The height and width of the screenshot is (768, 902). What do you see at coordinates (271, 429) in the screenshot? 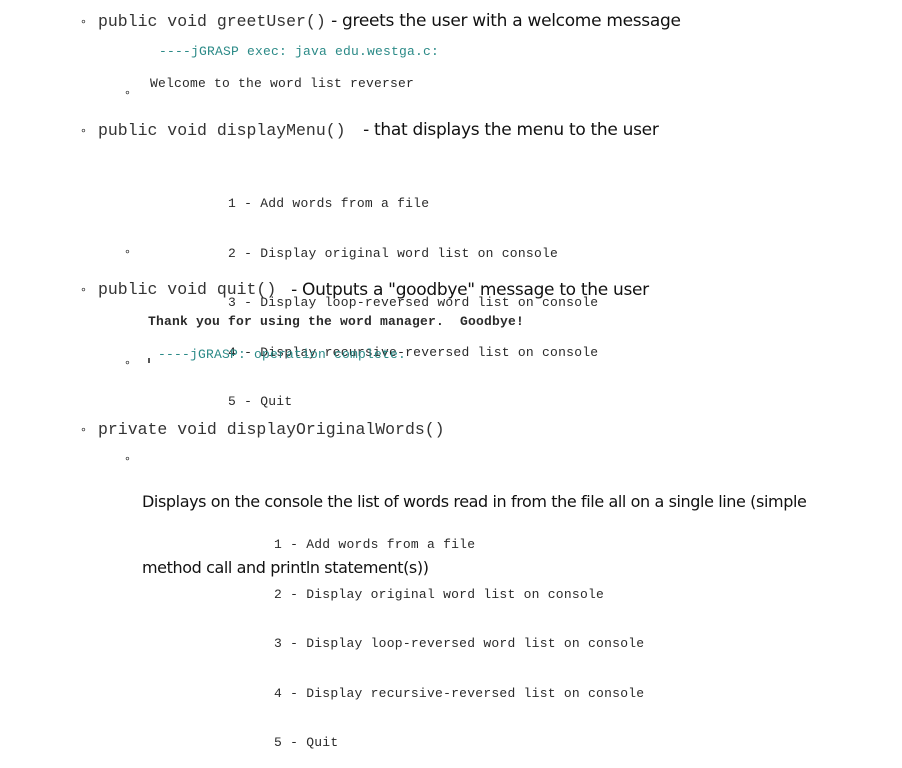
I see `method-signature-displayoriginalwords: private void displayOriginalWords()` at bounding box center [271, 429].